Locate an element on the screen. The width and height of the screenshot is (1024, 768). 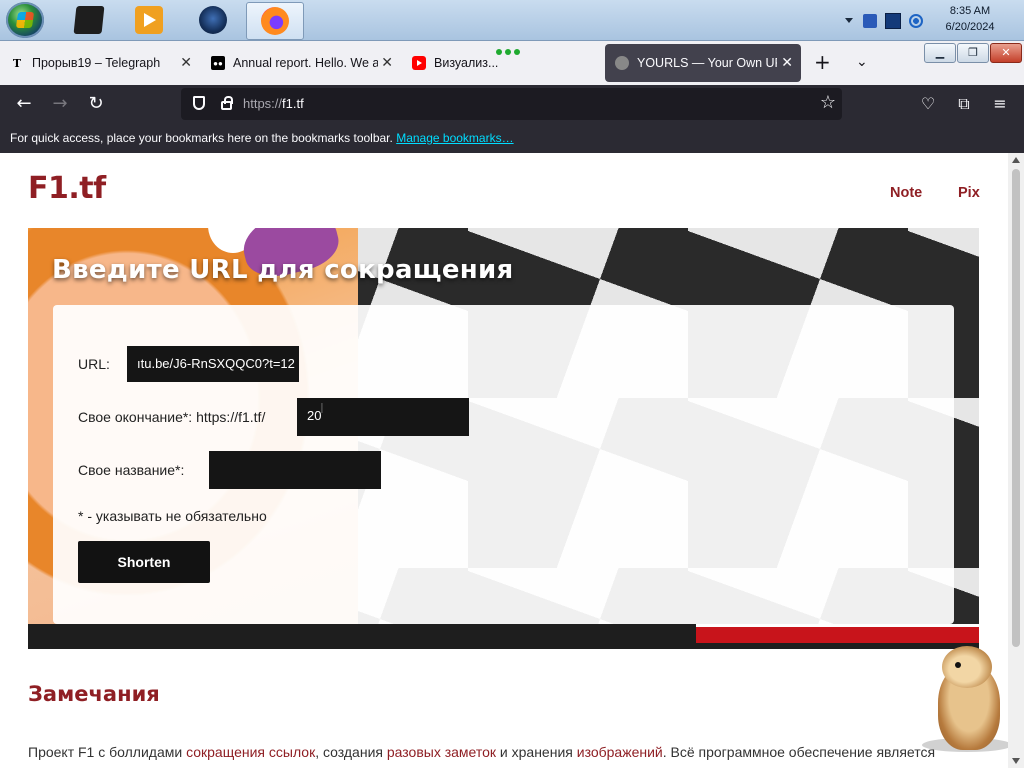
app-icon is located at coordinates (89, 20).